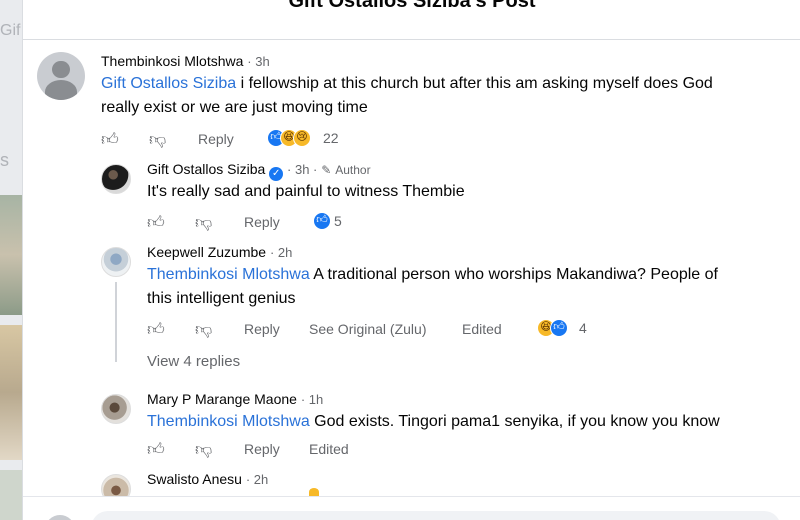 The height and width of the screenshot is (520, 800). I want to click on comment-header: Thembinkosi Mlotshwa · 3h, so click(185, 61).